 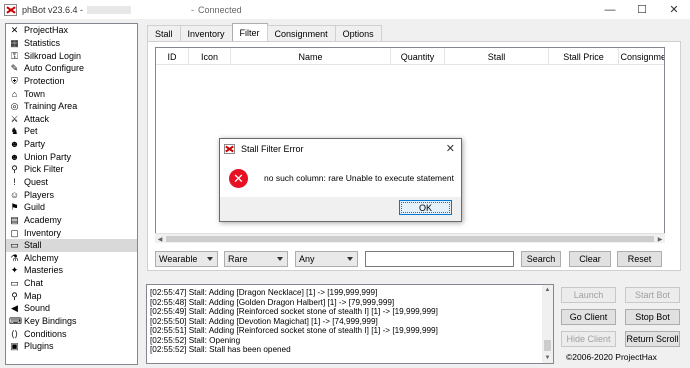 What do you see at coordinates (186, 259) in the screenshot?
I see `type-select: Wearable` at bounding box center [186, 259].